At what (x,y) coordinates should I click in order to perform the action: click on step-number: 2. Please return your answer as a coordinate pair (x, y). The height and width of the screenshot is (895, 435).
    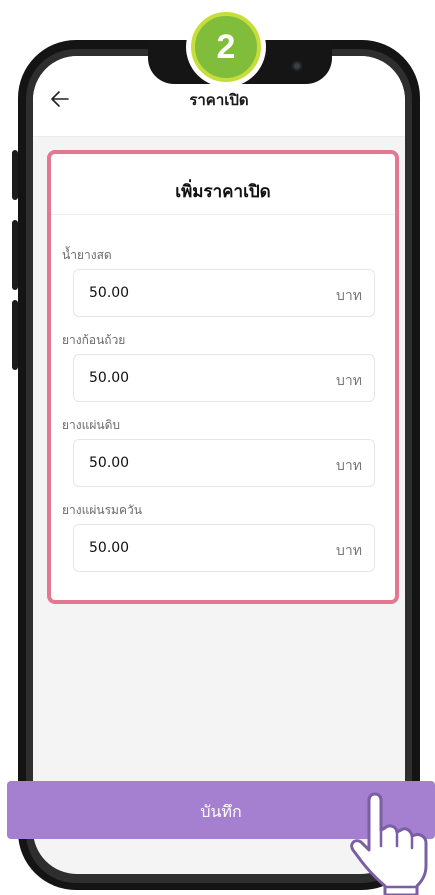
    Looking at the image, I should click on (226, 47).